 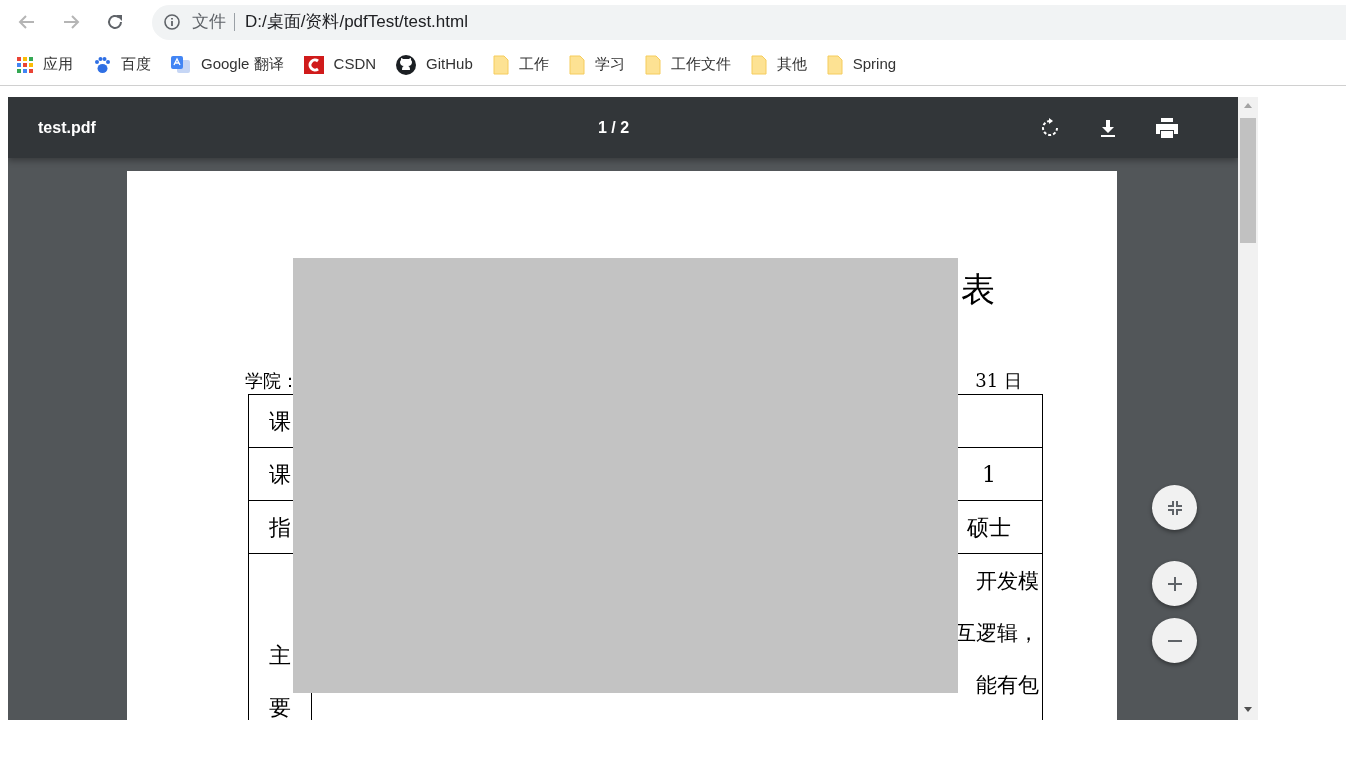 What do you see at coordinates (67, 127) in the screenshot?
I see `file-name: test.pdf` at bounding box center [67, 127].